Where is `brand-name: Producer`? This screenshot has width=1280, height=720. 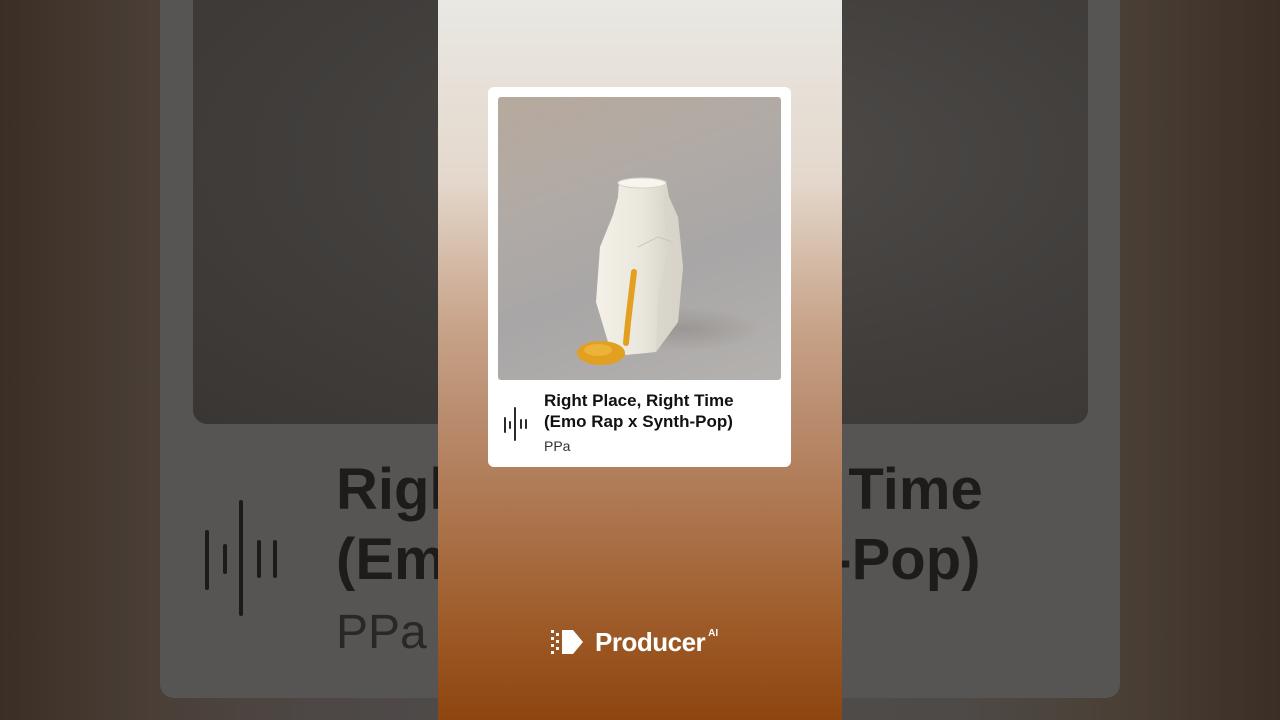
brand-name: Producer is located at coordinates (650, 641).